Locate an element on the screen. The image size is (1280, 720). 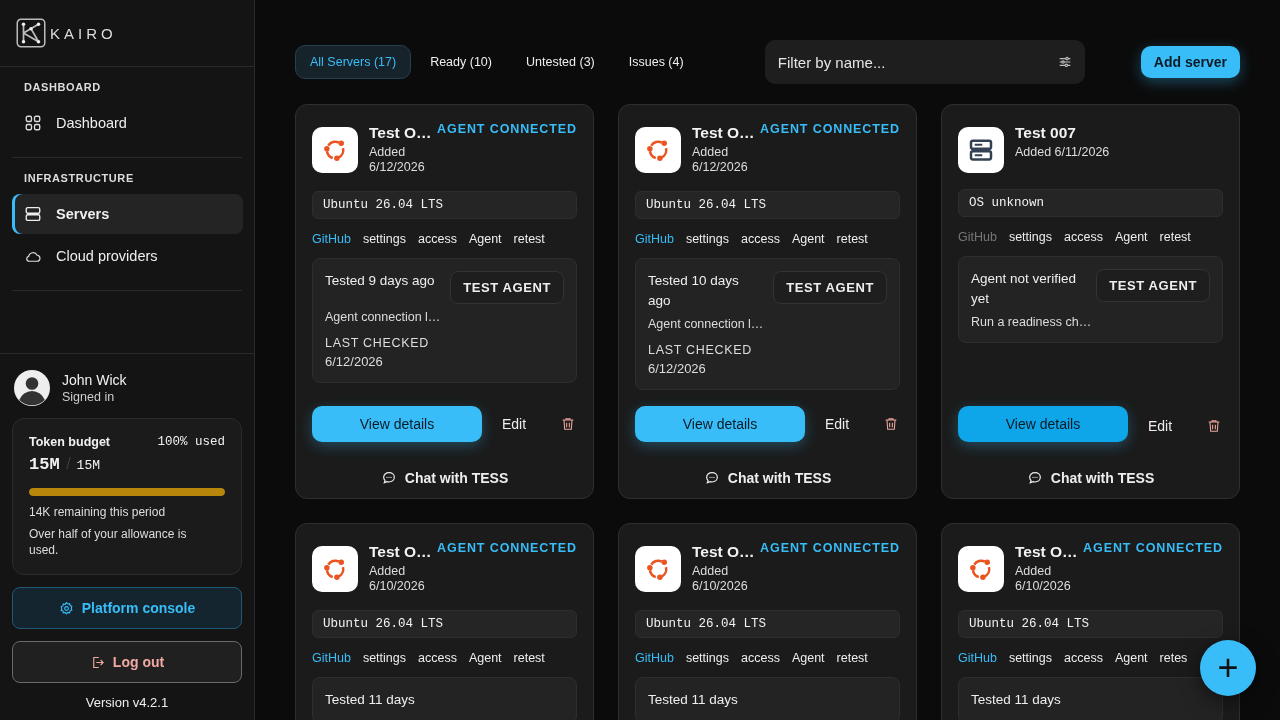
user-name: John Wick is located at coordinates (94, 380).